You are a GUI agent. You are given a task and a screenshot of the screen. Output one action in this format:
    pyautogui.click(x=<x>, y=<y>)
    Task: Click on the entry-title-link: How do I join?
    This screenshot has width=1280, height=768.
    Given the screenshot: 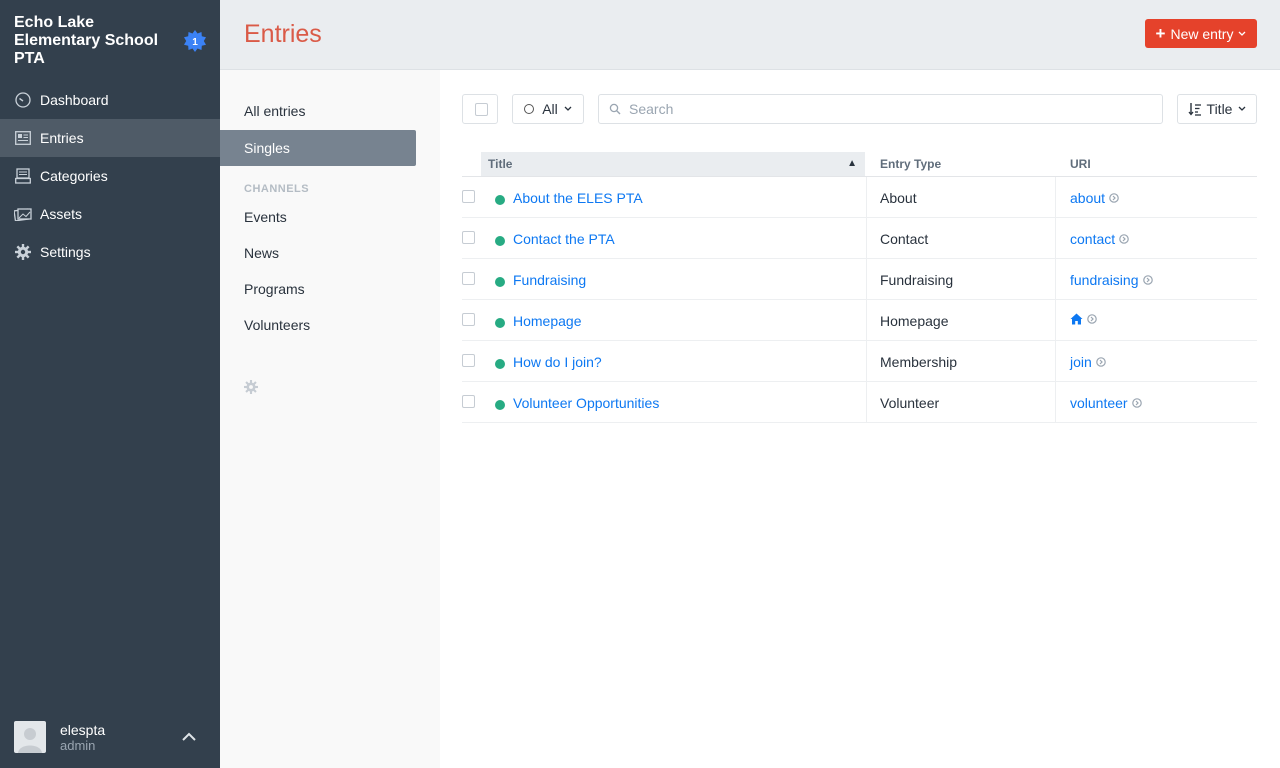 What is the action you would take?
    pyautogui.click(x=557, y=362)
    